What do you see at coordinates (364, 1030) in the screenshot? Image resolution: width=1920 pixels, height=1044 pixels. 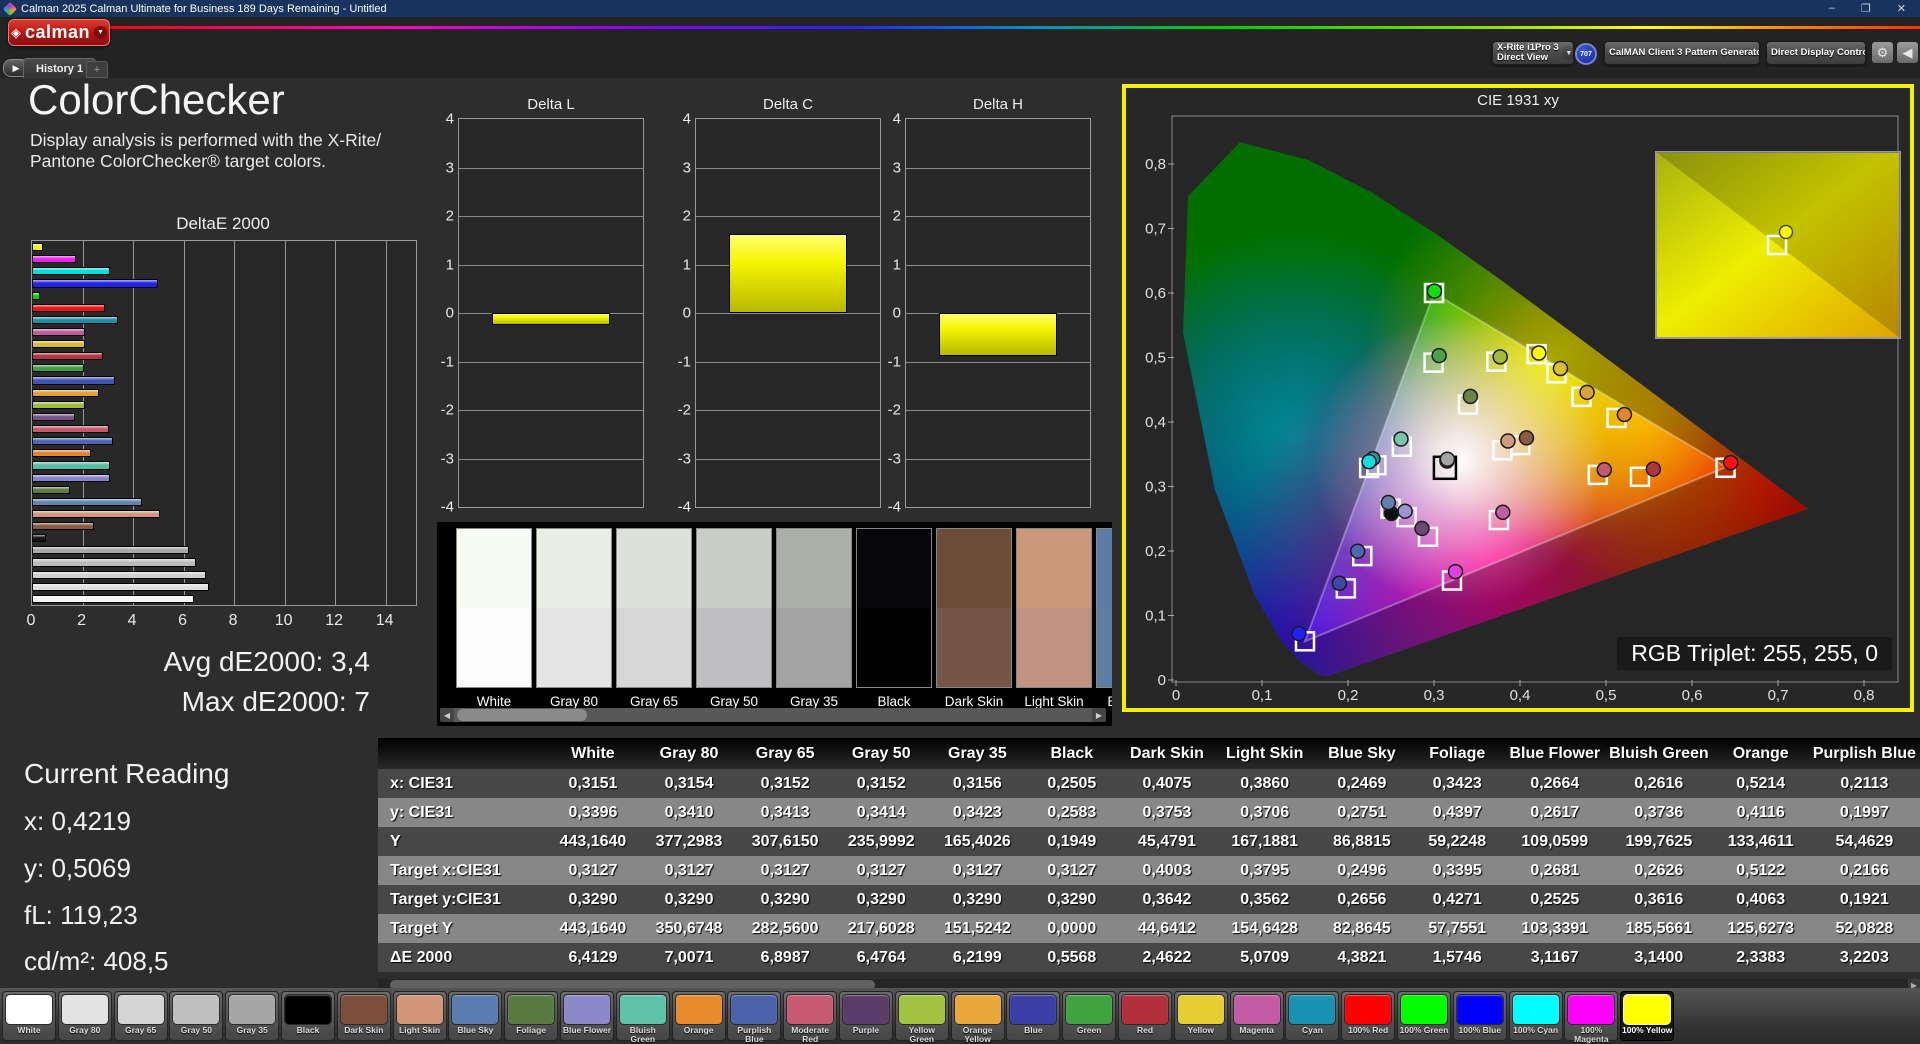 I see `patch-label: Dark Skin` at bounding box center [364, 1030].